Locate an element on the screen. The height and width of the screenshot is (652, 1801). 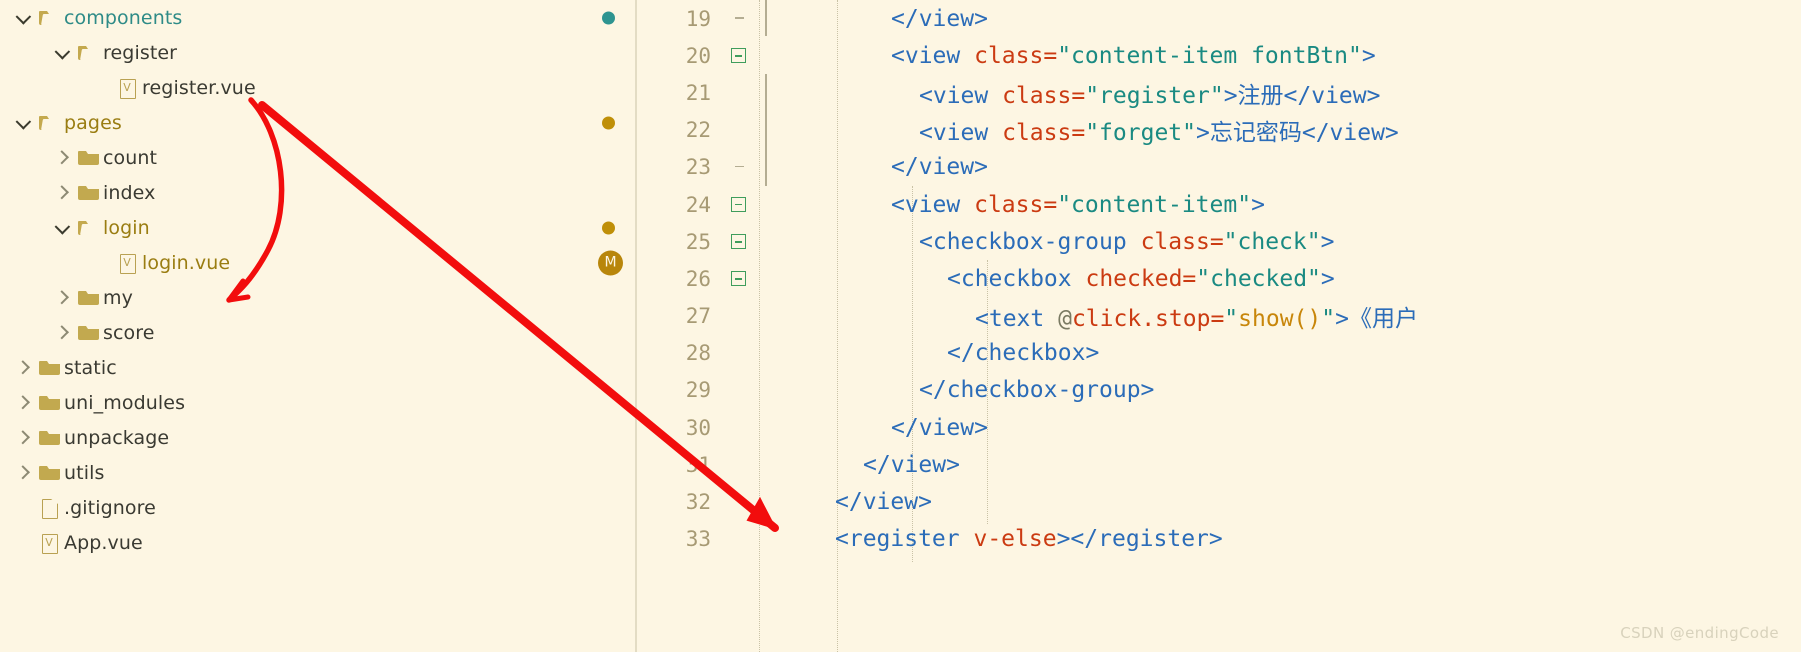
tree-item-utils: utils is located at coordinates (317, 472).